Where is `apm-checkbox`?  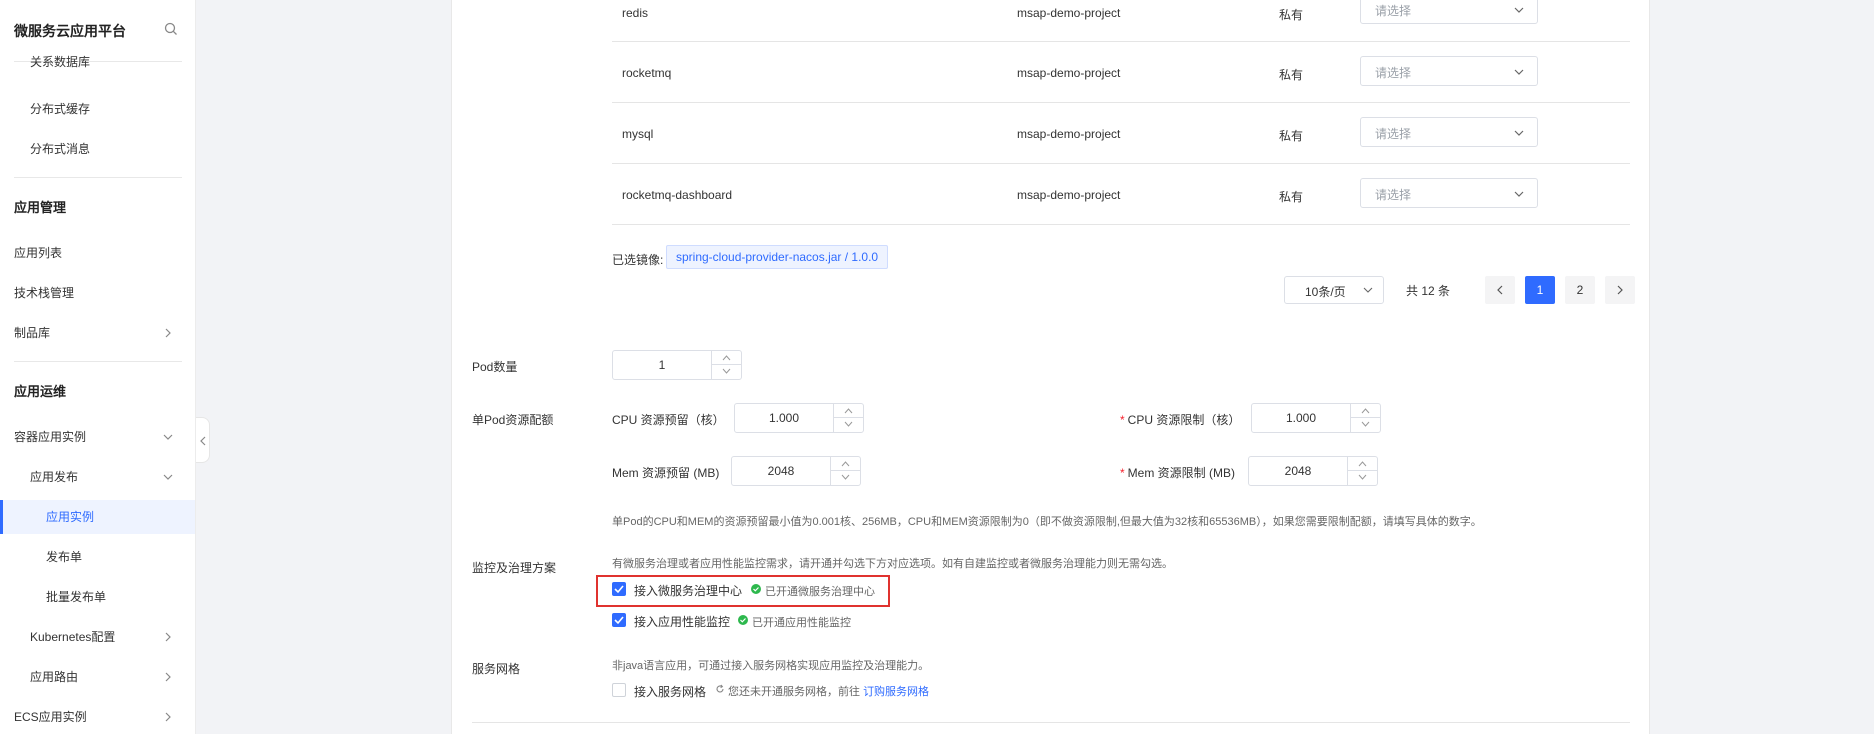
apm-checkbox is located at coordinates (619, 620).